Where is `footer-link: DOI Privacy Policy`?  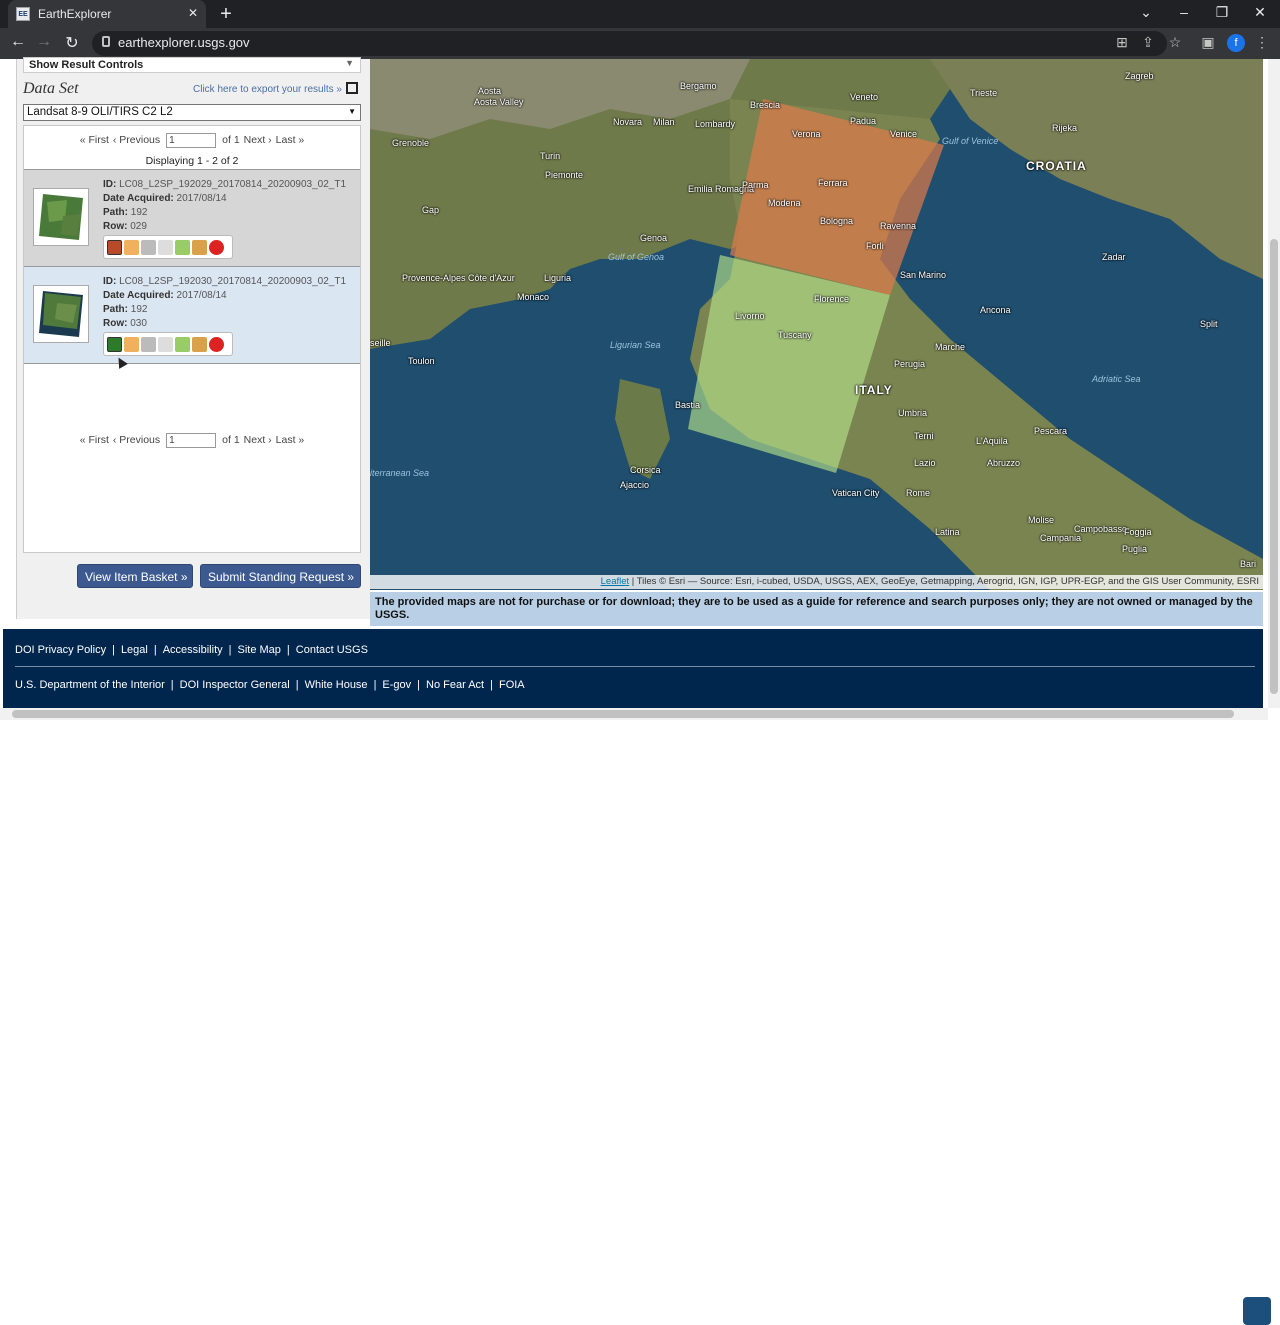 footer-link: DOI Privacy Policy is located at coordinates (60, 650).